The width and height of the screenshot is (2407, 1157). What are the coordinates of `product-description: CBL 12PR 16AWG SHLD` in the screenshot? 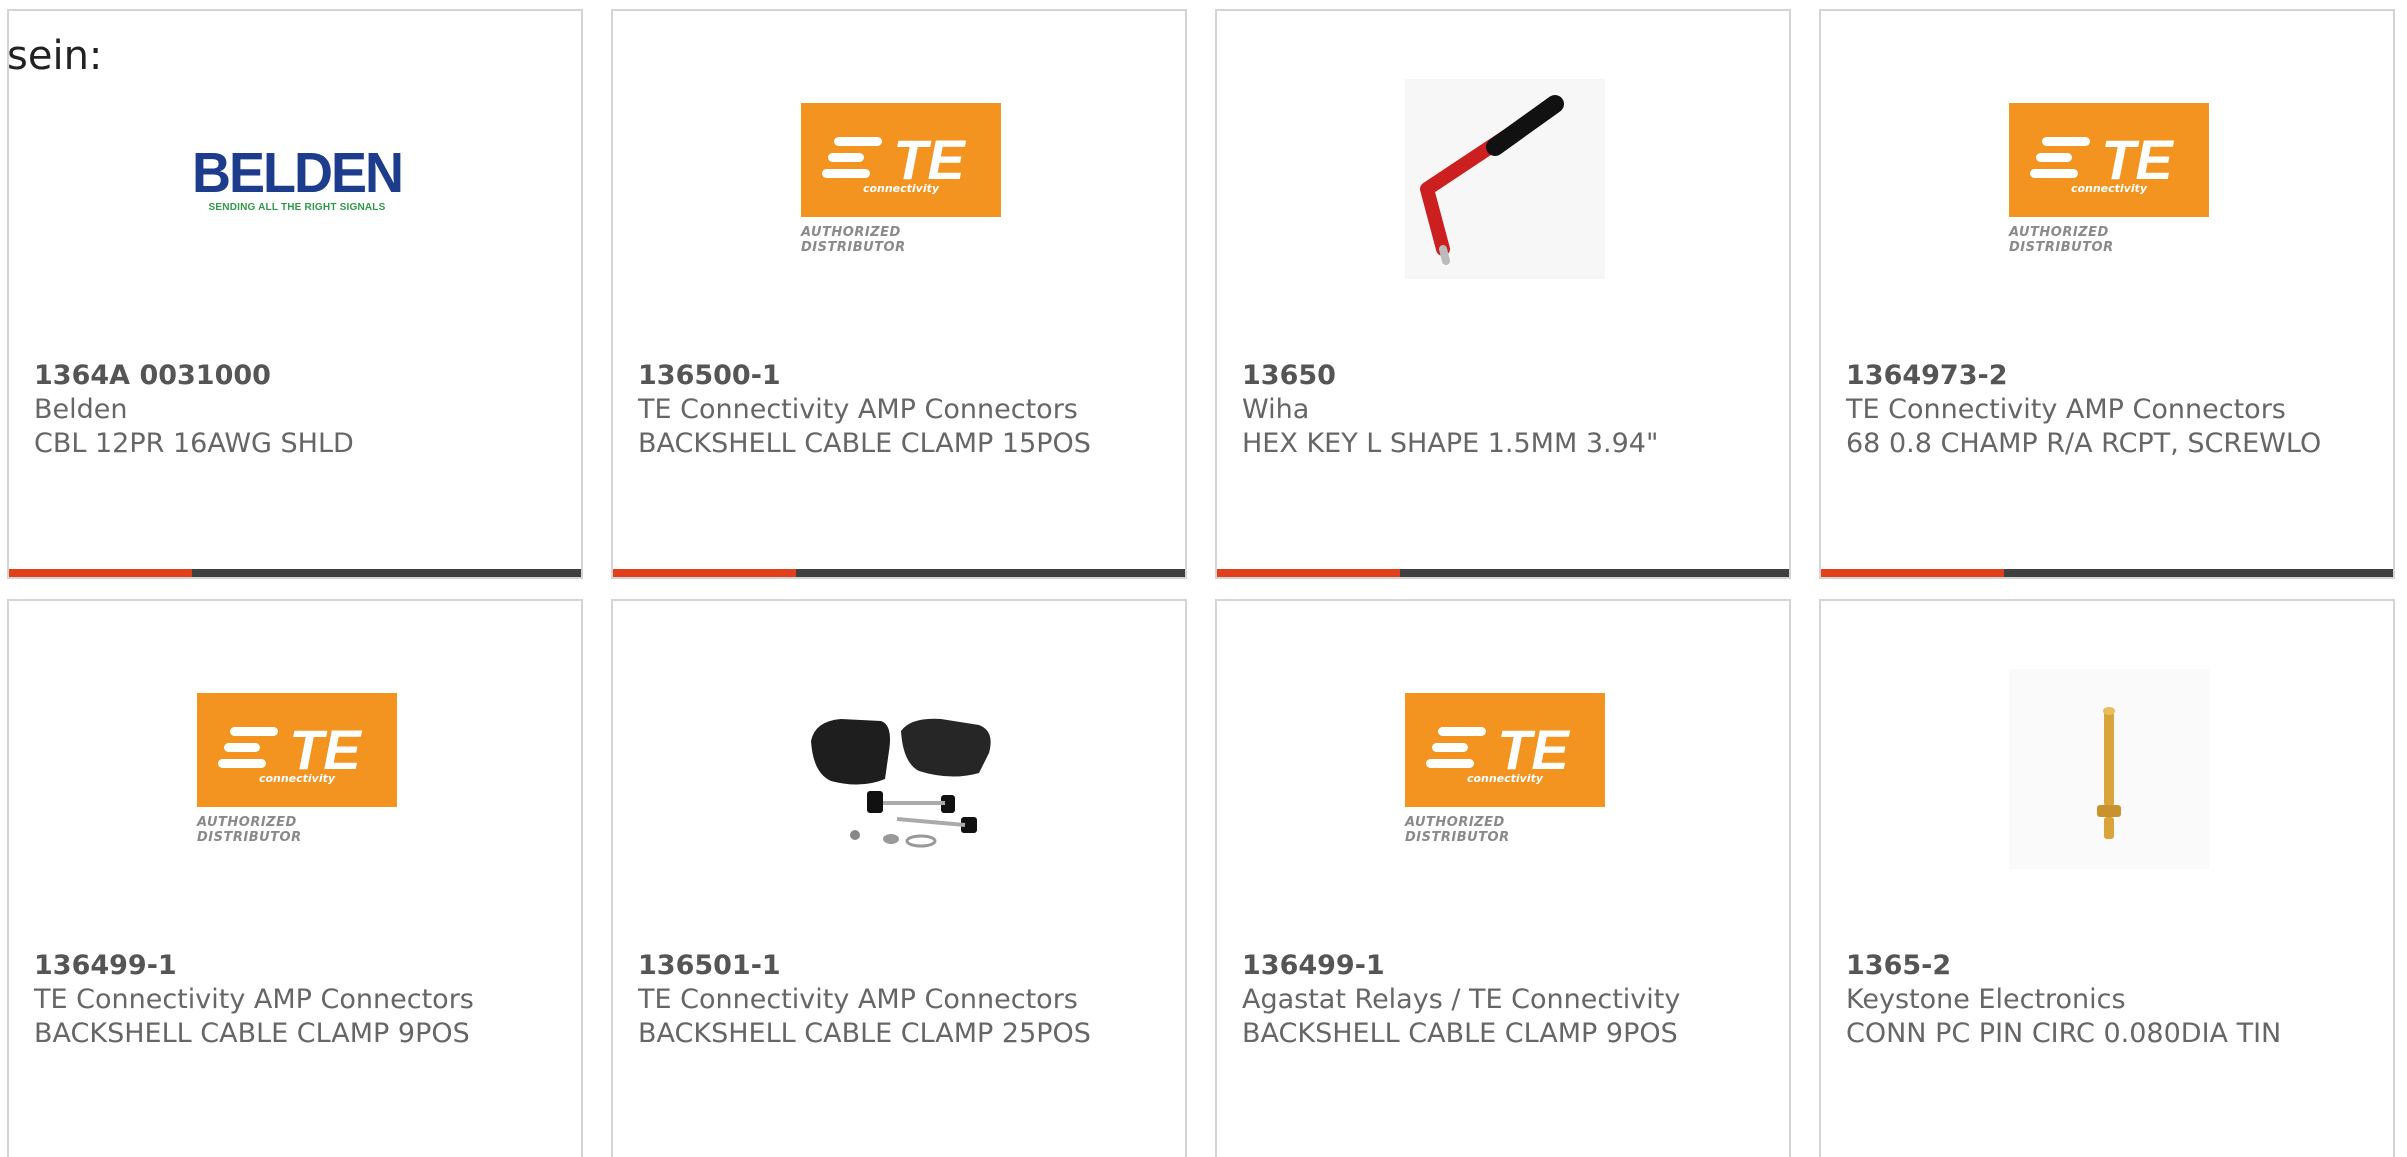 It's located at (194, 443).